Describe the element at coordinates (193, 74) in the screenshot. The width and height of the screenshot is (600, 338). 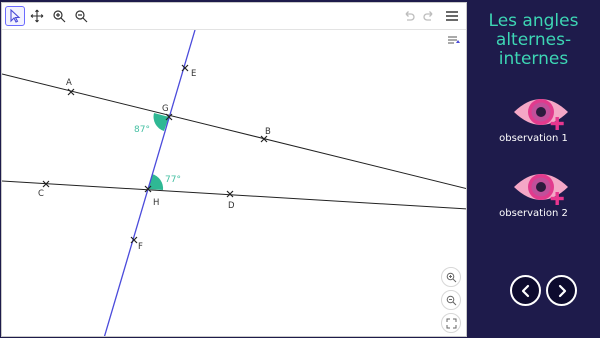
I see `point-e-label: E` at that location.